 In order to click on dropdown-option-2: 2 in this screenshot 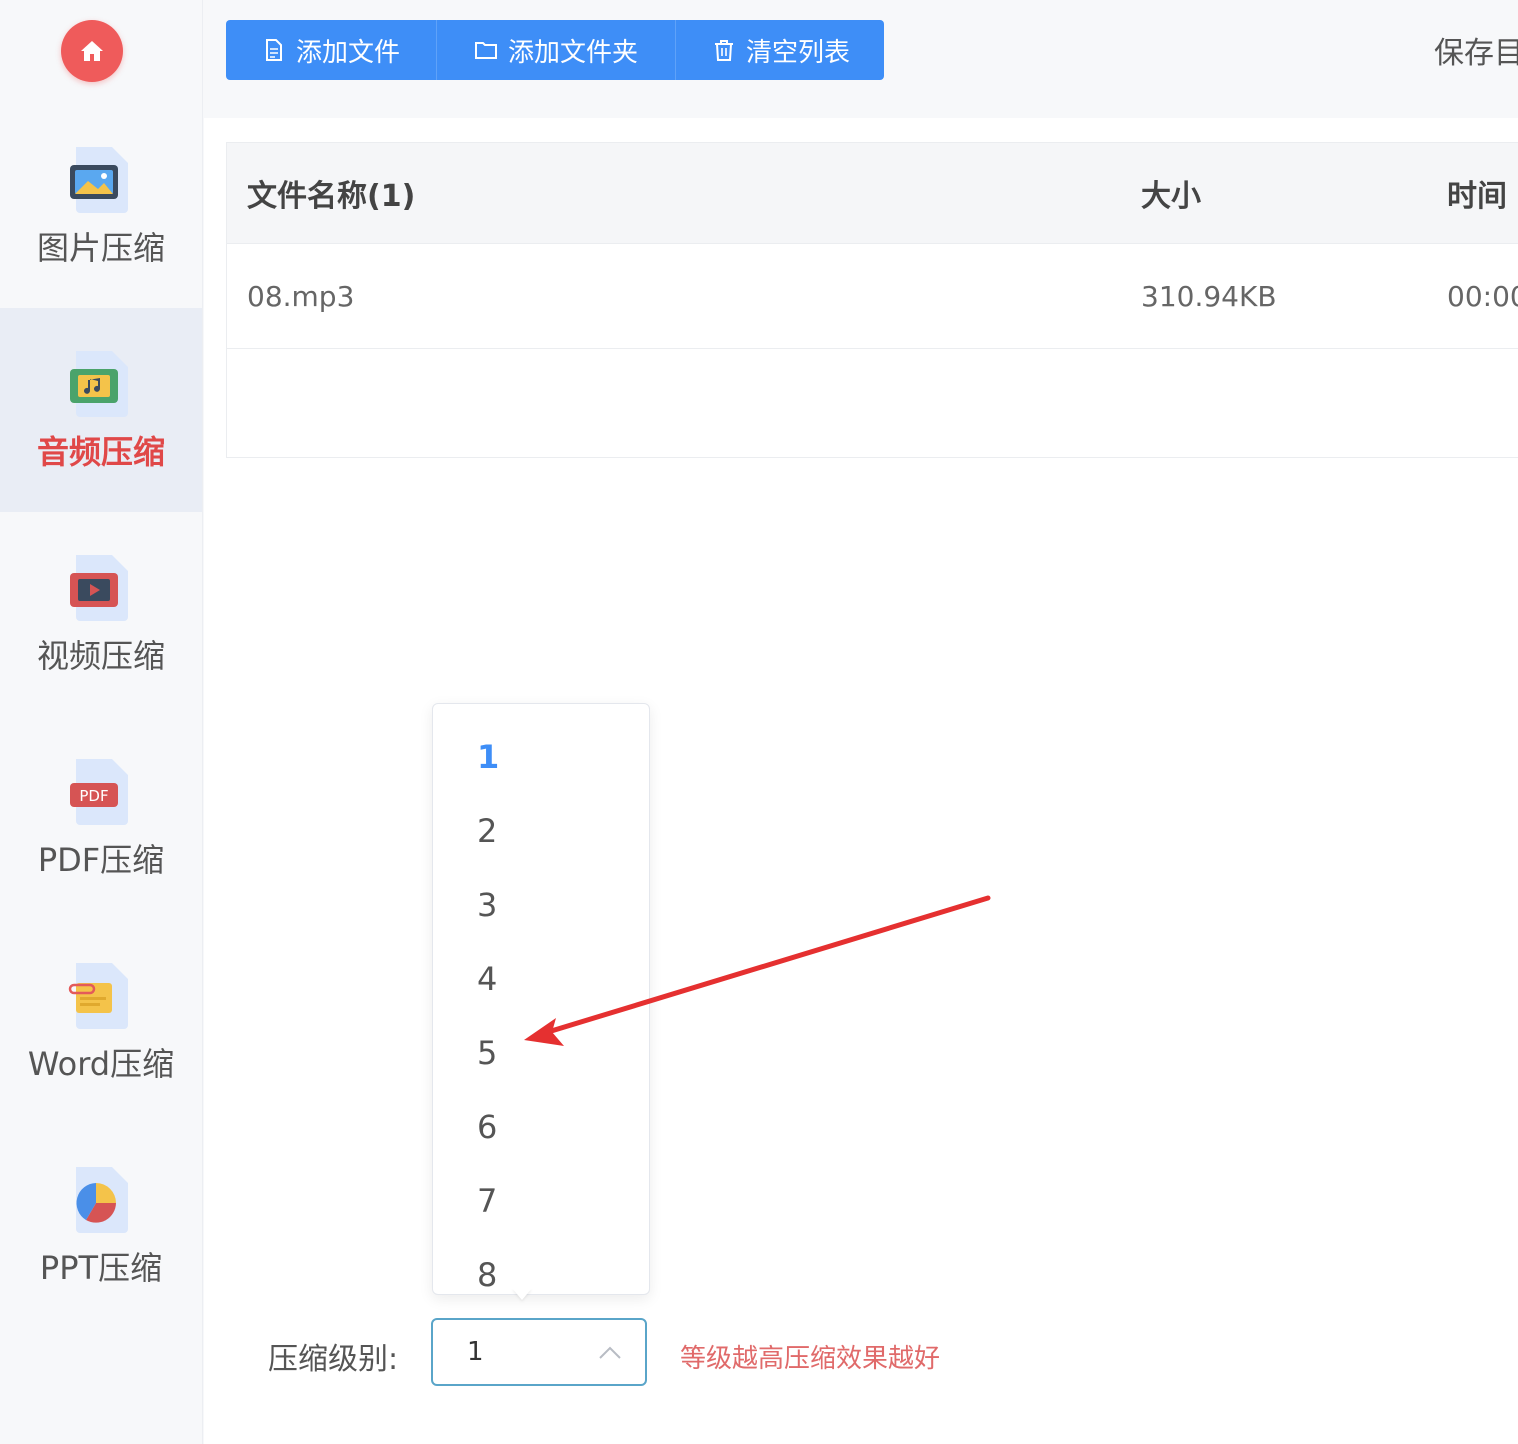, I will do `click(487, 831)`.